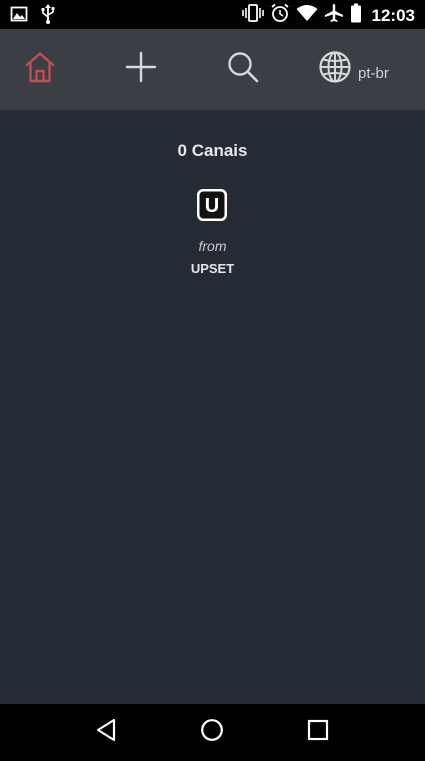 Image resolution: width=425 pixels, height=761 pixels. What do you see at coordinates (19, 16) in the screenshot?
I see `image-icon` at bounding box center [19, 16].